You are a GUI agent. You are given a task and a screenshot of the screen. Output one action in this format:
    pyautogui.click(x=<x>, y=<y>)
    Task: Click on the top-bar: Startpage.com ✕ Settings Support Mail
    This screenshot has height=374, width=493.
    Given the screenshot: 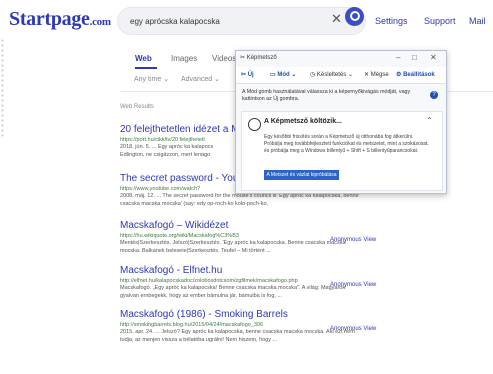 What is the action you would take?
    pyautogui.click(x=246, y=22)
    